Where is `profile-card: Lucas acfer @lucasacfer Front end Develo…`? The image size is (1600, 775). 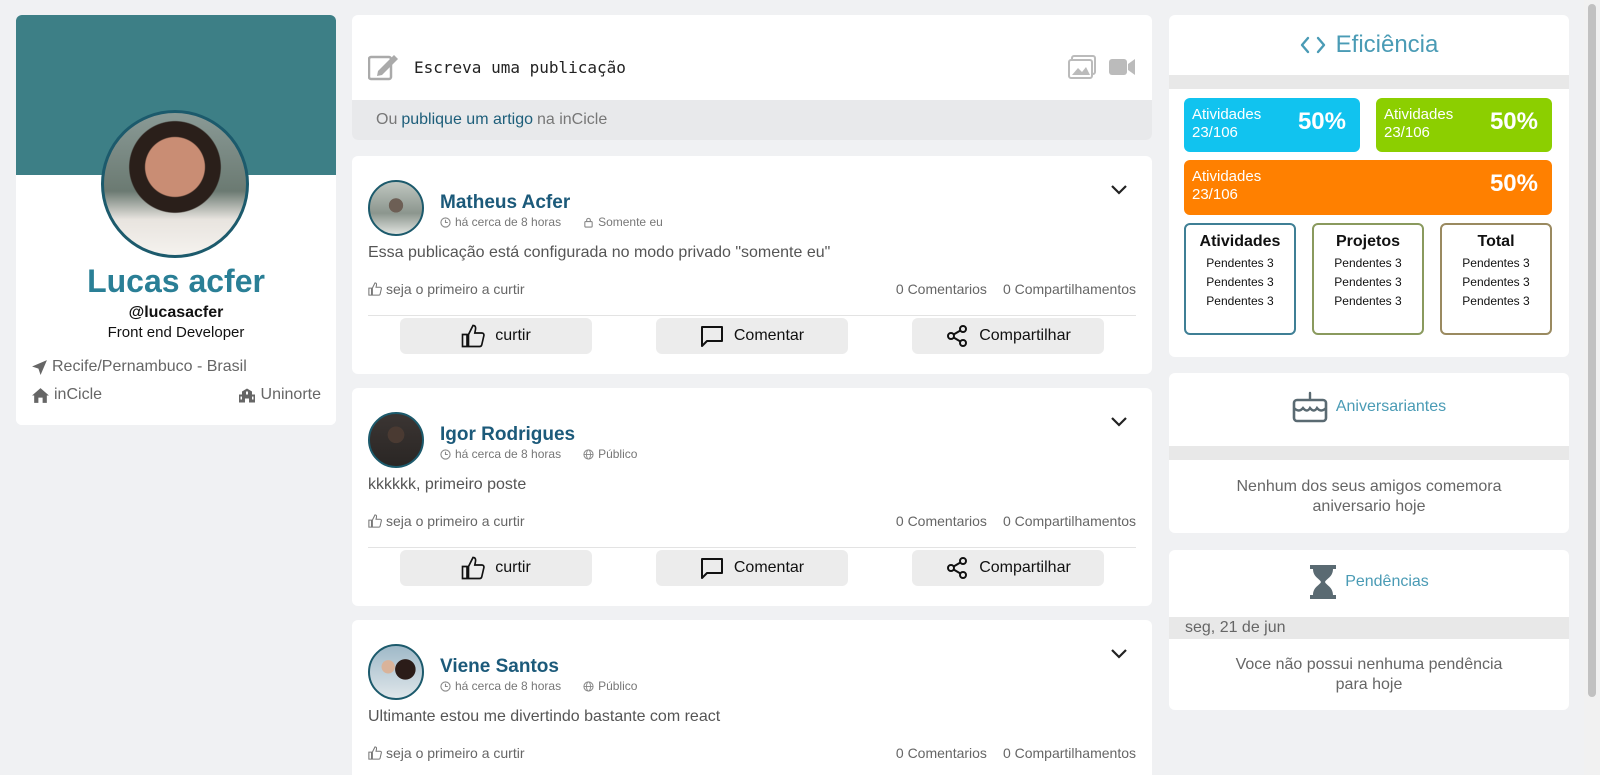 profile-card: Lucas acfer @lucasacfer Front end Develo… is located at coordinates (176, 220).